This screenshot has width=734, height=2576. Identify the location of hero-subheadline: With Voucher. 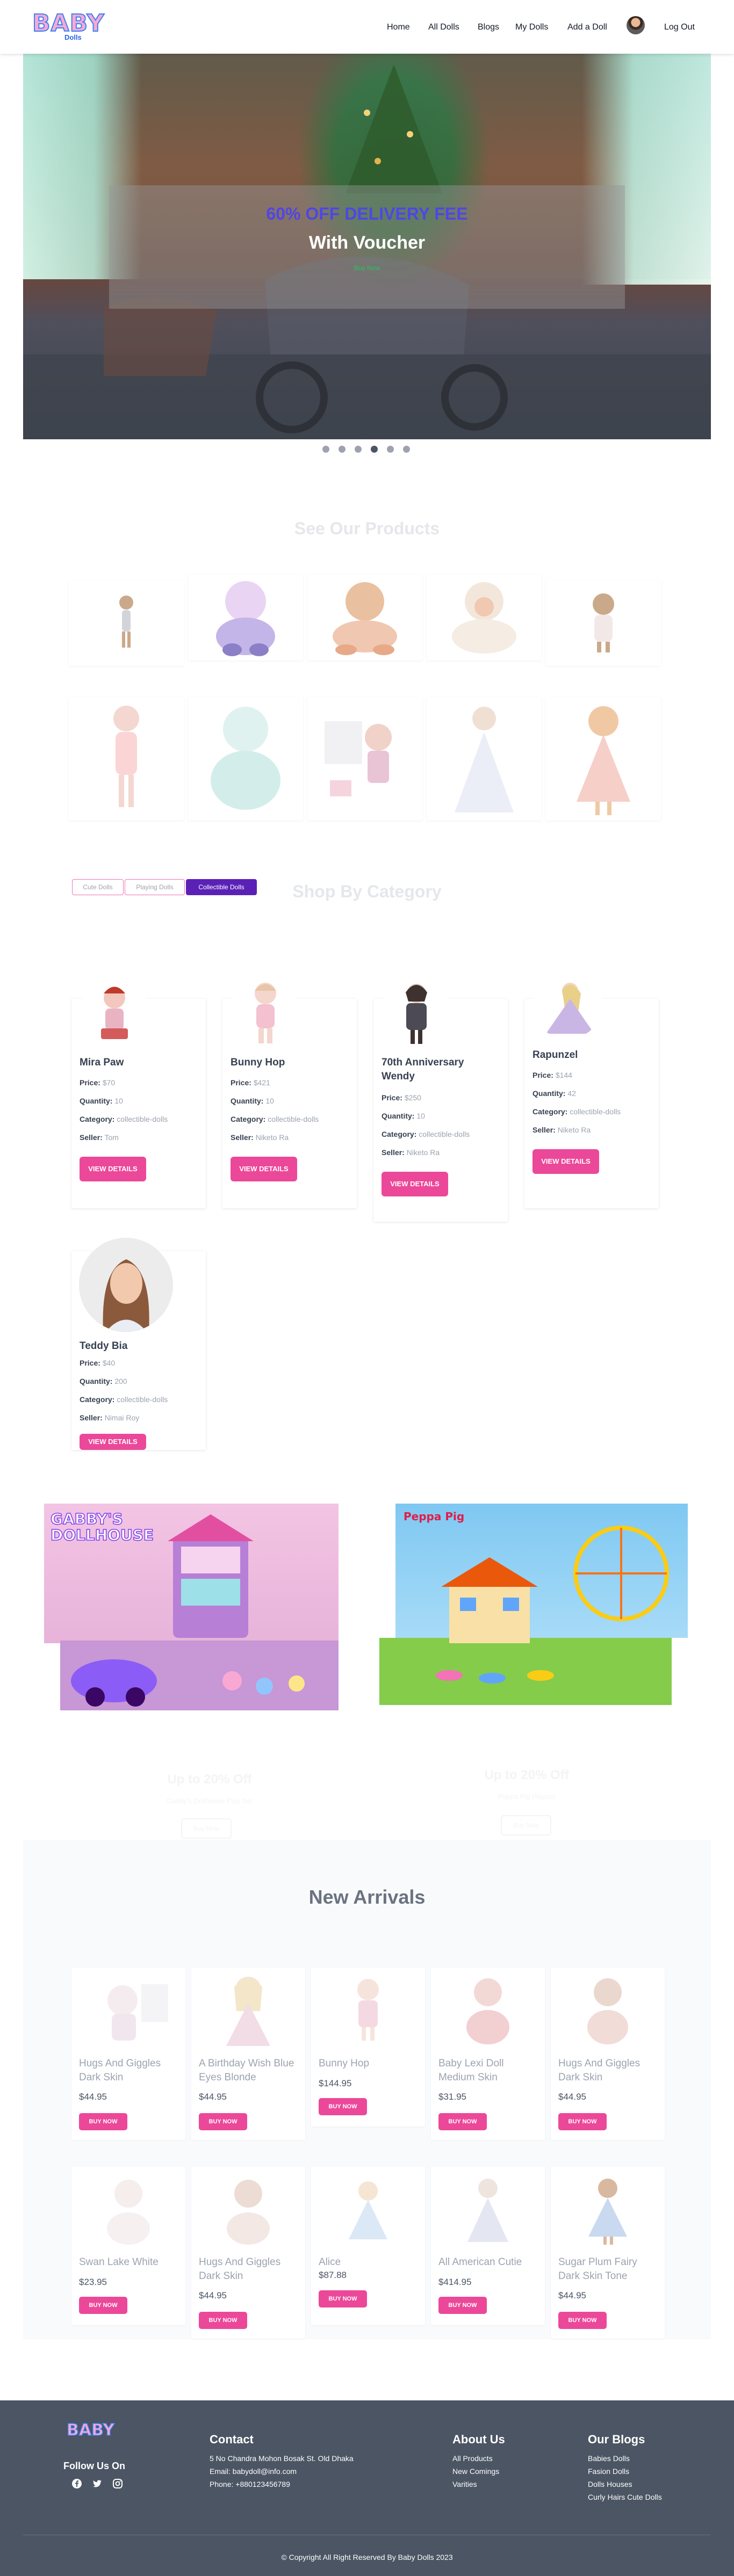
(367, 243).